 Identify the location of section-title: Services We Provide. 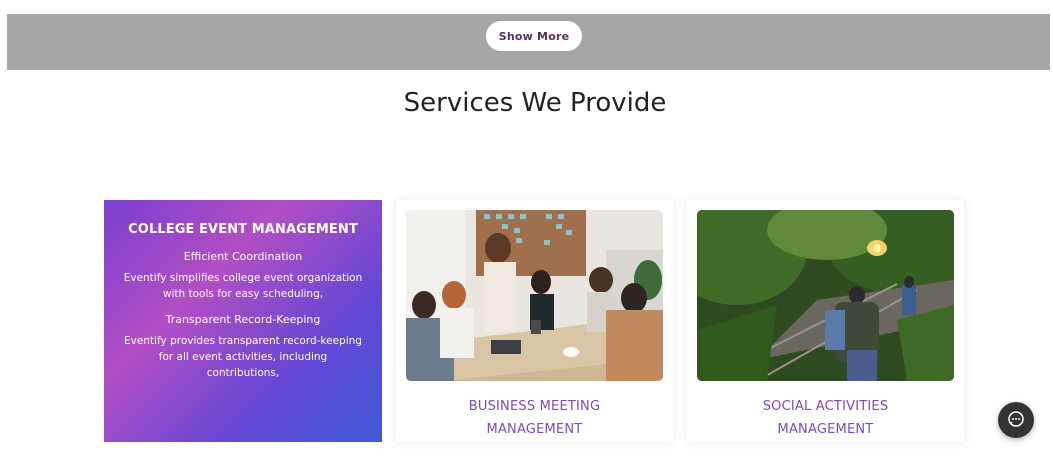
(535, 103).